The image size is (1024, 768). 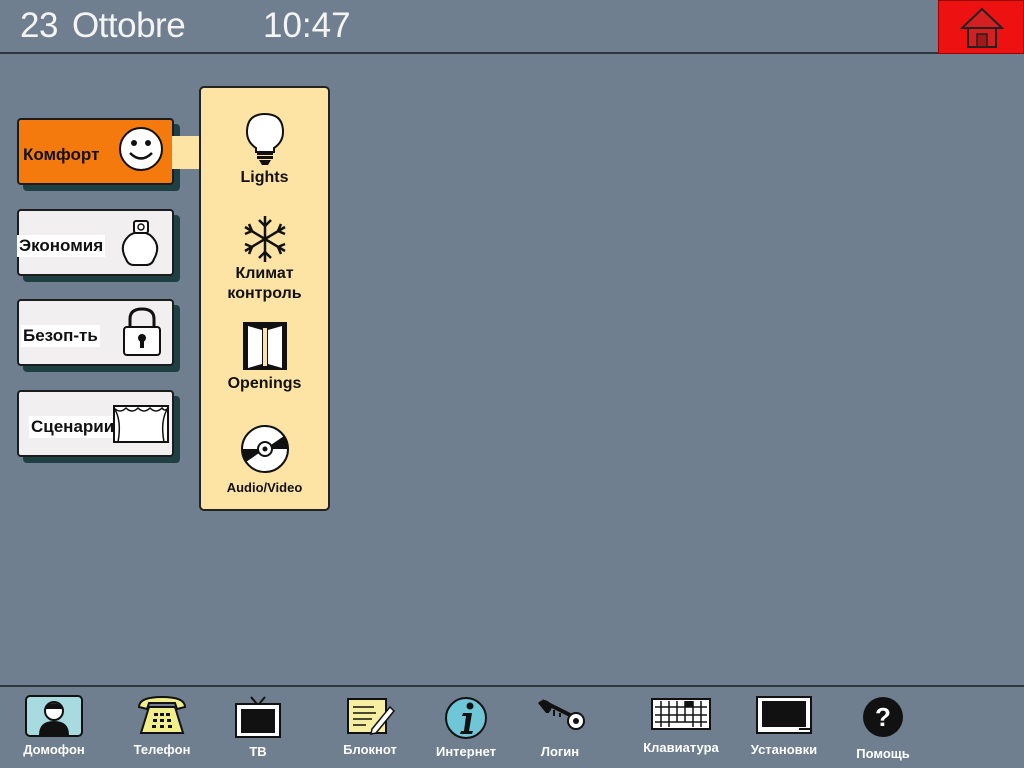 What do you see at coordinates (264, 138) in the screenshot?
I see `light-bulb-icon` at bounding box center [264, 138].